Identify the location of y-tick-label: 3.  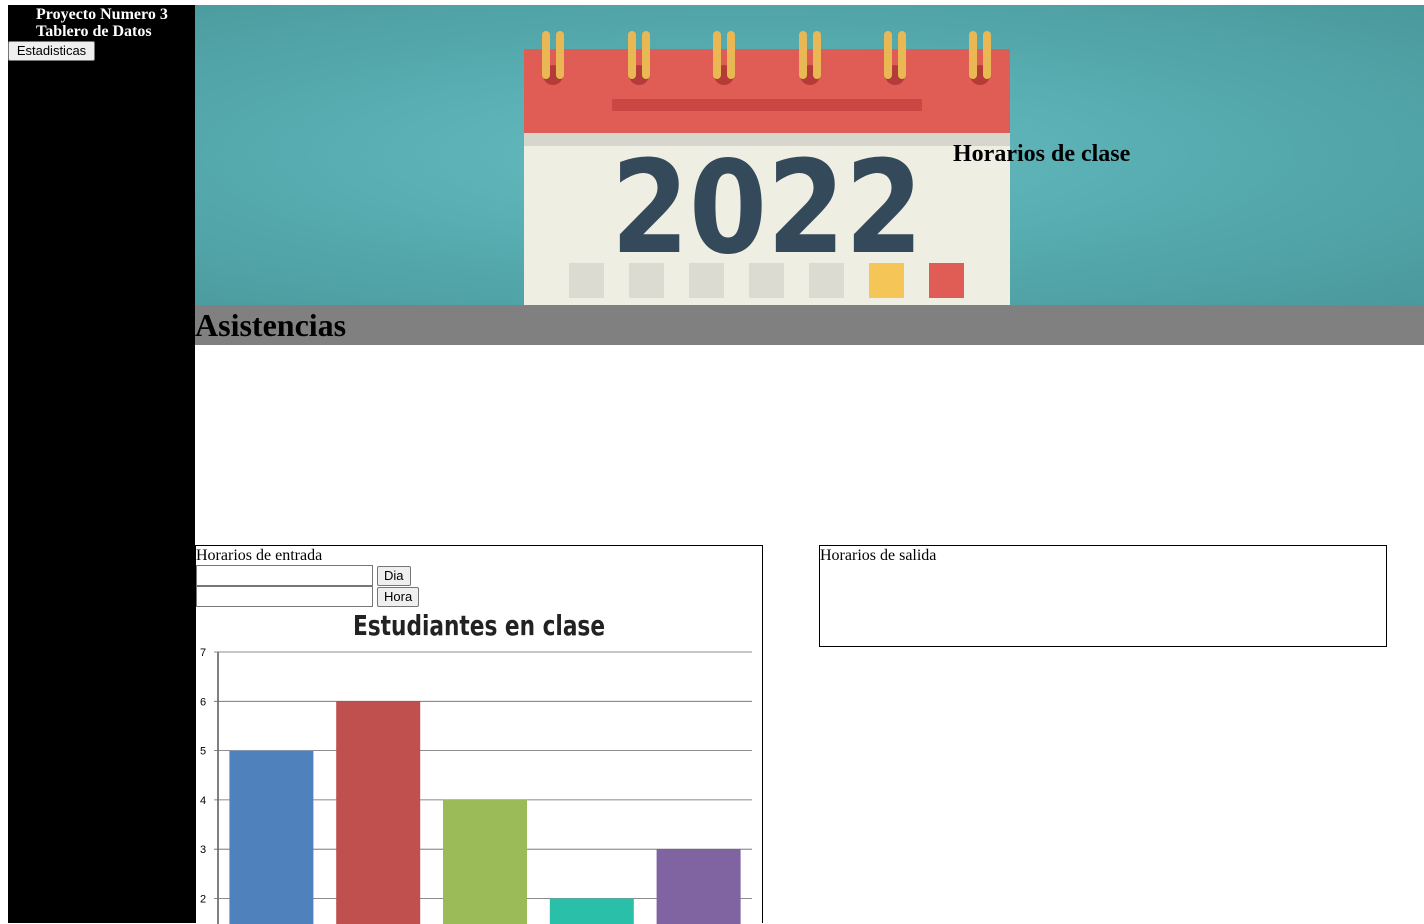
(203, 850).